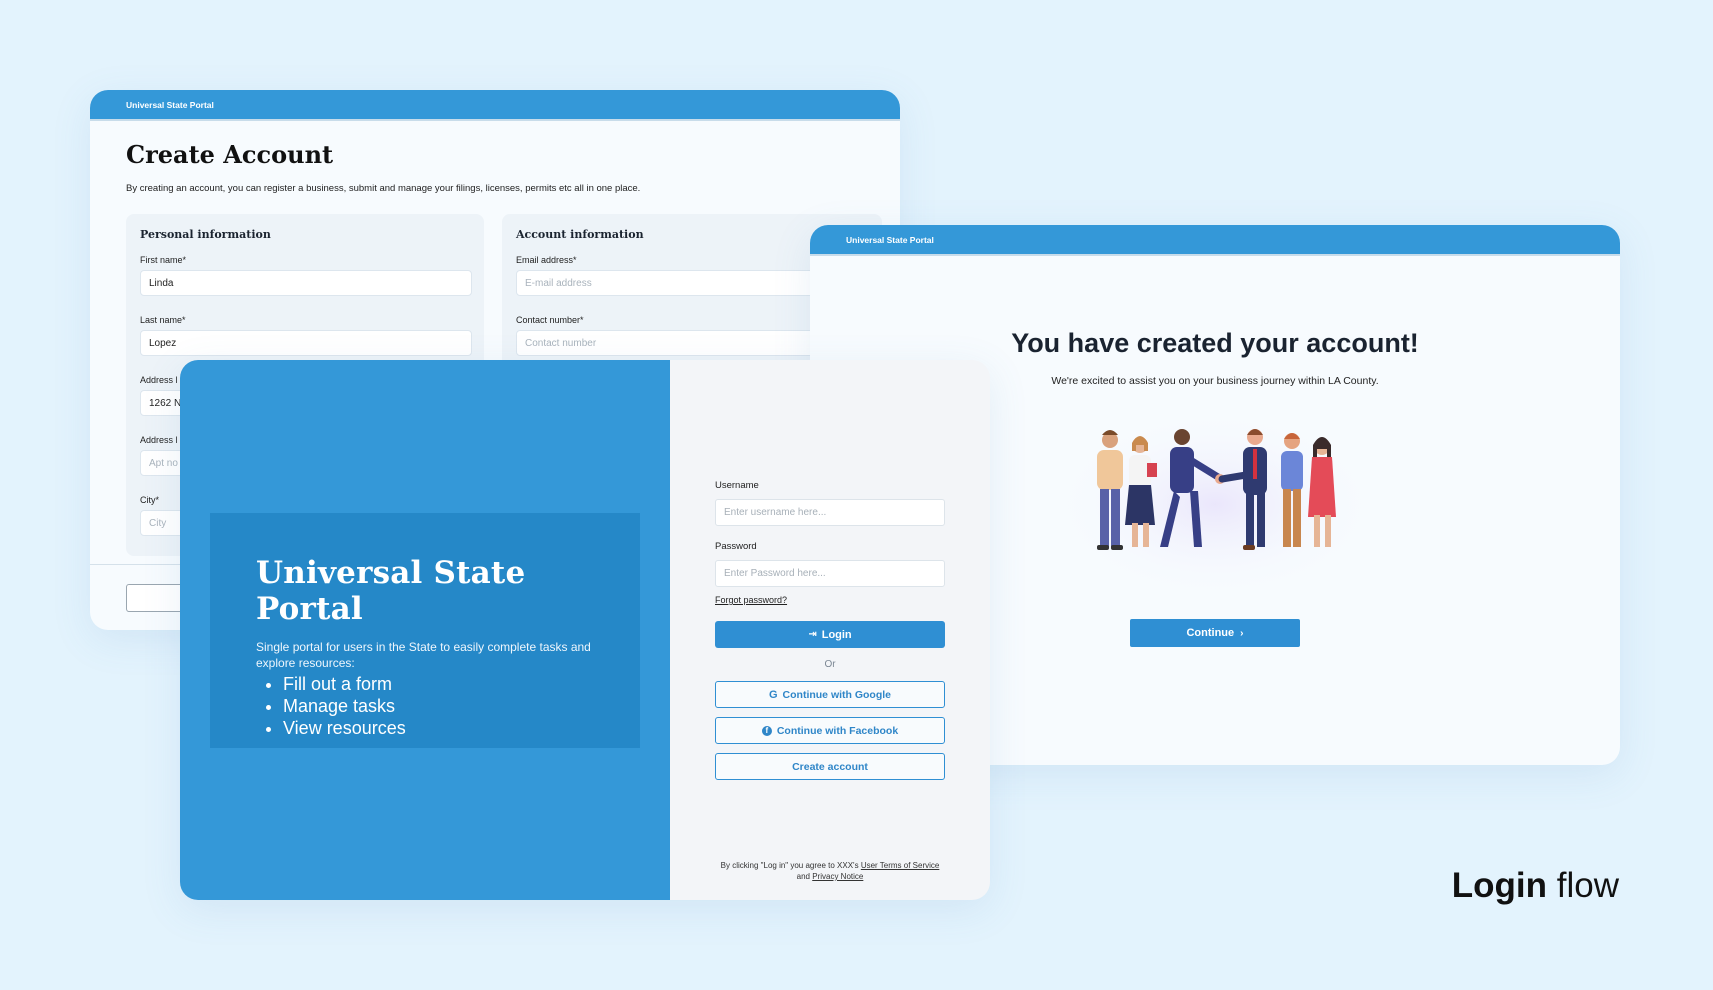  I want to click on login-flow-caption: Login flow, so click(1535, 886).